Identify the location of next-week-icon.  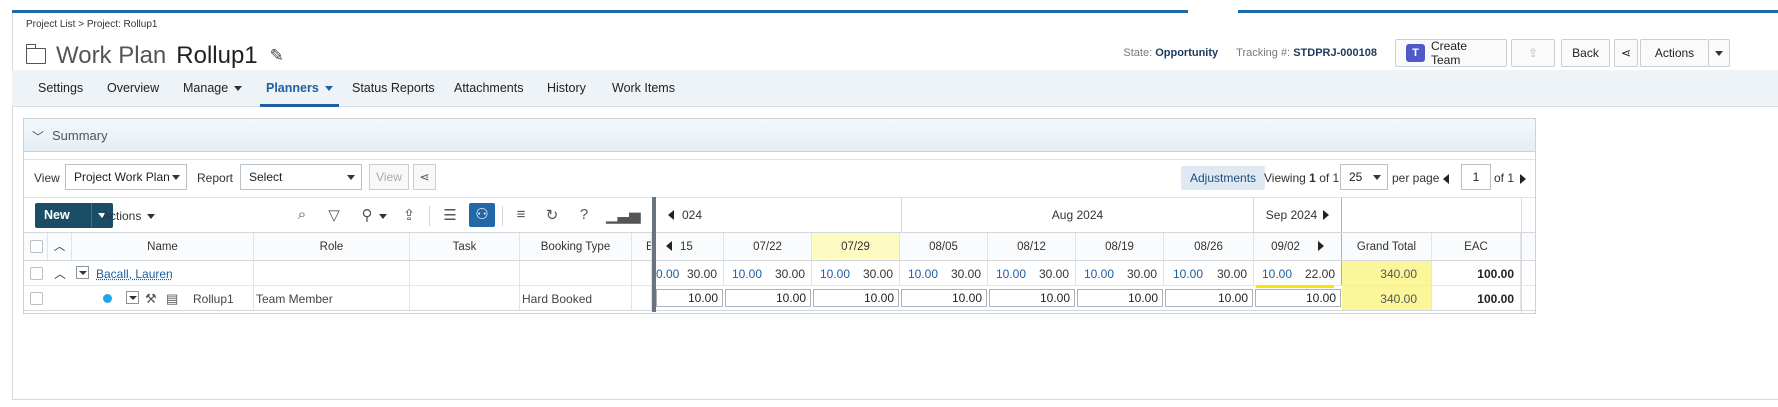
(1320, 246).